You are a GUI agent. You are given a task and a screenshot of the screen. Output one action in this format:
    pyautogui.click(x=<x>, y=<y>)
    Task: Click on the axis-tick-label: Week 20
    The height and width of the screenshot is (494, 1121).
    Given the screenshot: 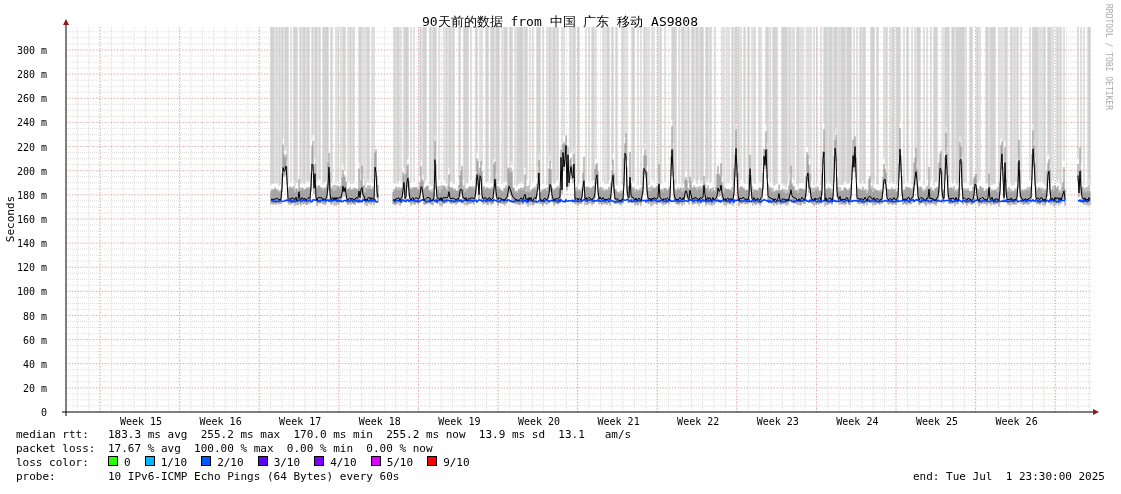 What is the action you would take?
    pyautogui.click(x=539, y=421)
    